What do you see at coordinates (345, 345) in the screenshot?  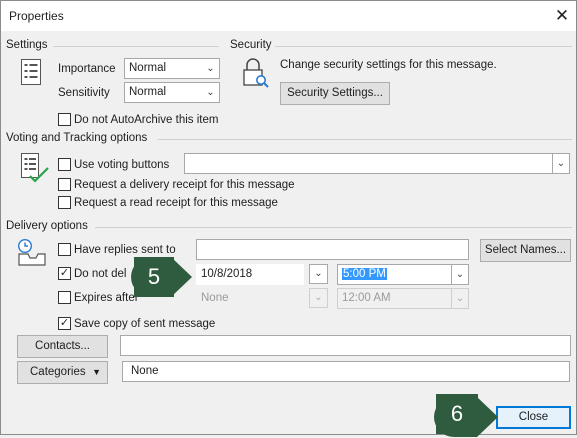 I see `contacts-field` at bounding box center [345, 345].